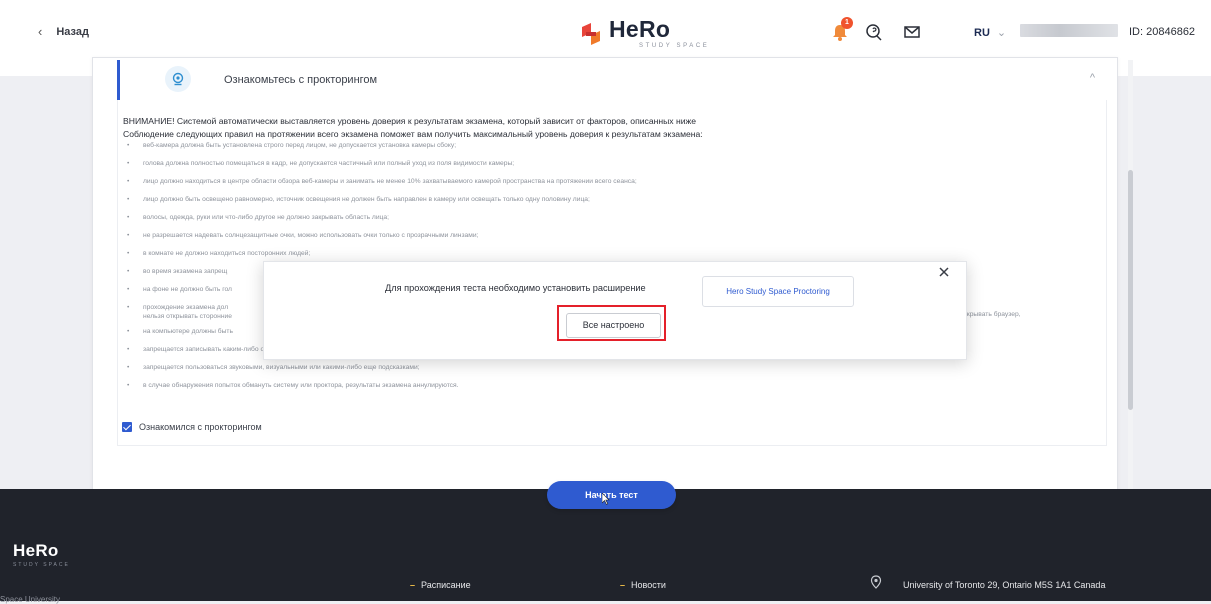 Image resolution: width=1211 pixels, height=604 pixels. What do you see at coordinates (36, 550) in the screenshot?
I see `footer-logo-text: HeRo` at bounding box center [36, 550].